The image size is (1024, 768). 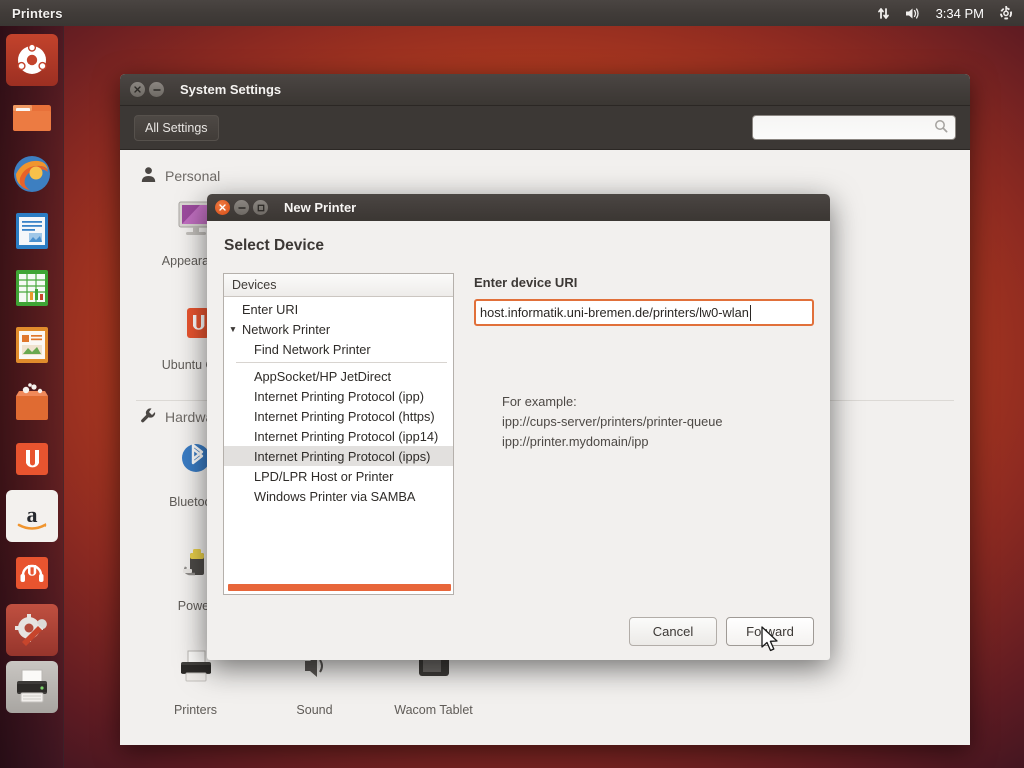 What do you see at coordinates (346, 436) in the screenshot?
I see `device-label: Internet Printing Protocol (ipp14)` at bounding box center [346, 436].